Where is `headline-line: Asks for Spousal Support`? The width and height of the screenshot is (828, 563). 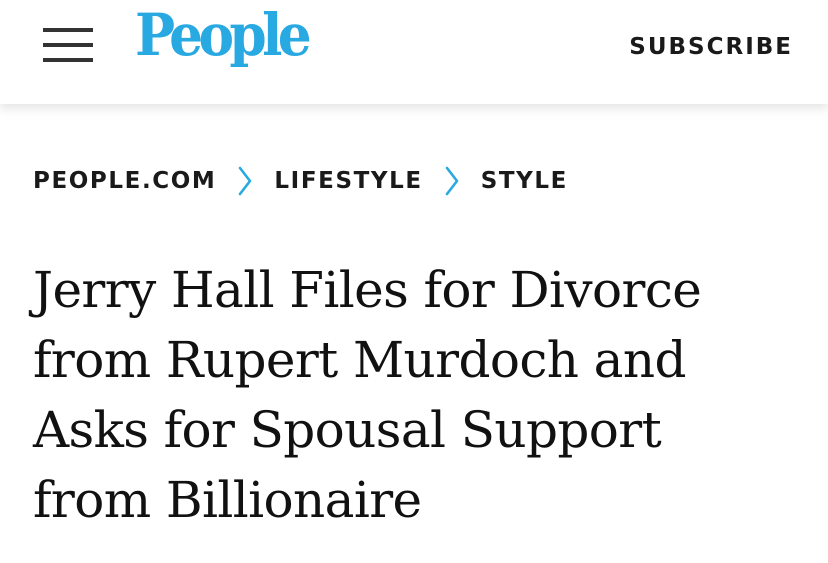
headline-line: Asks for Spousal Support is located at coordinates (347, 430).